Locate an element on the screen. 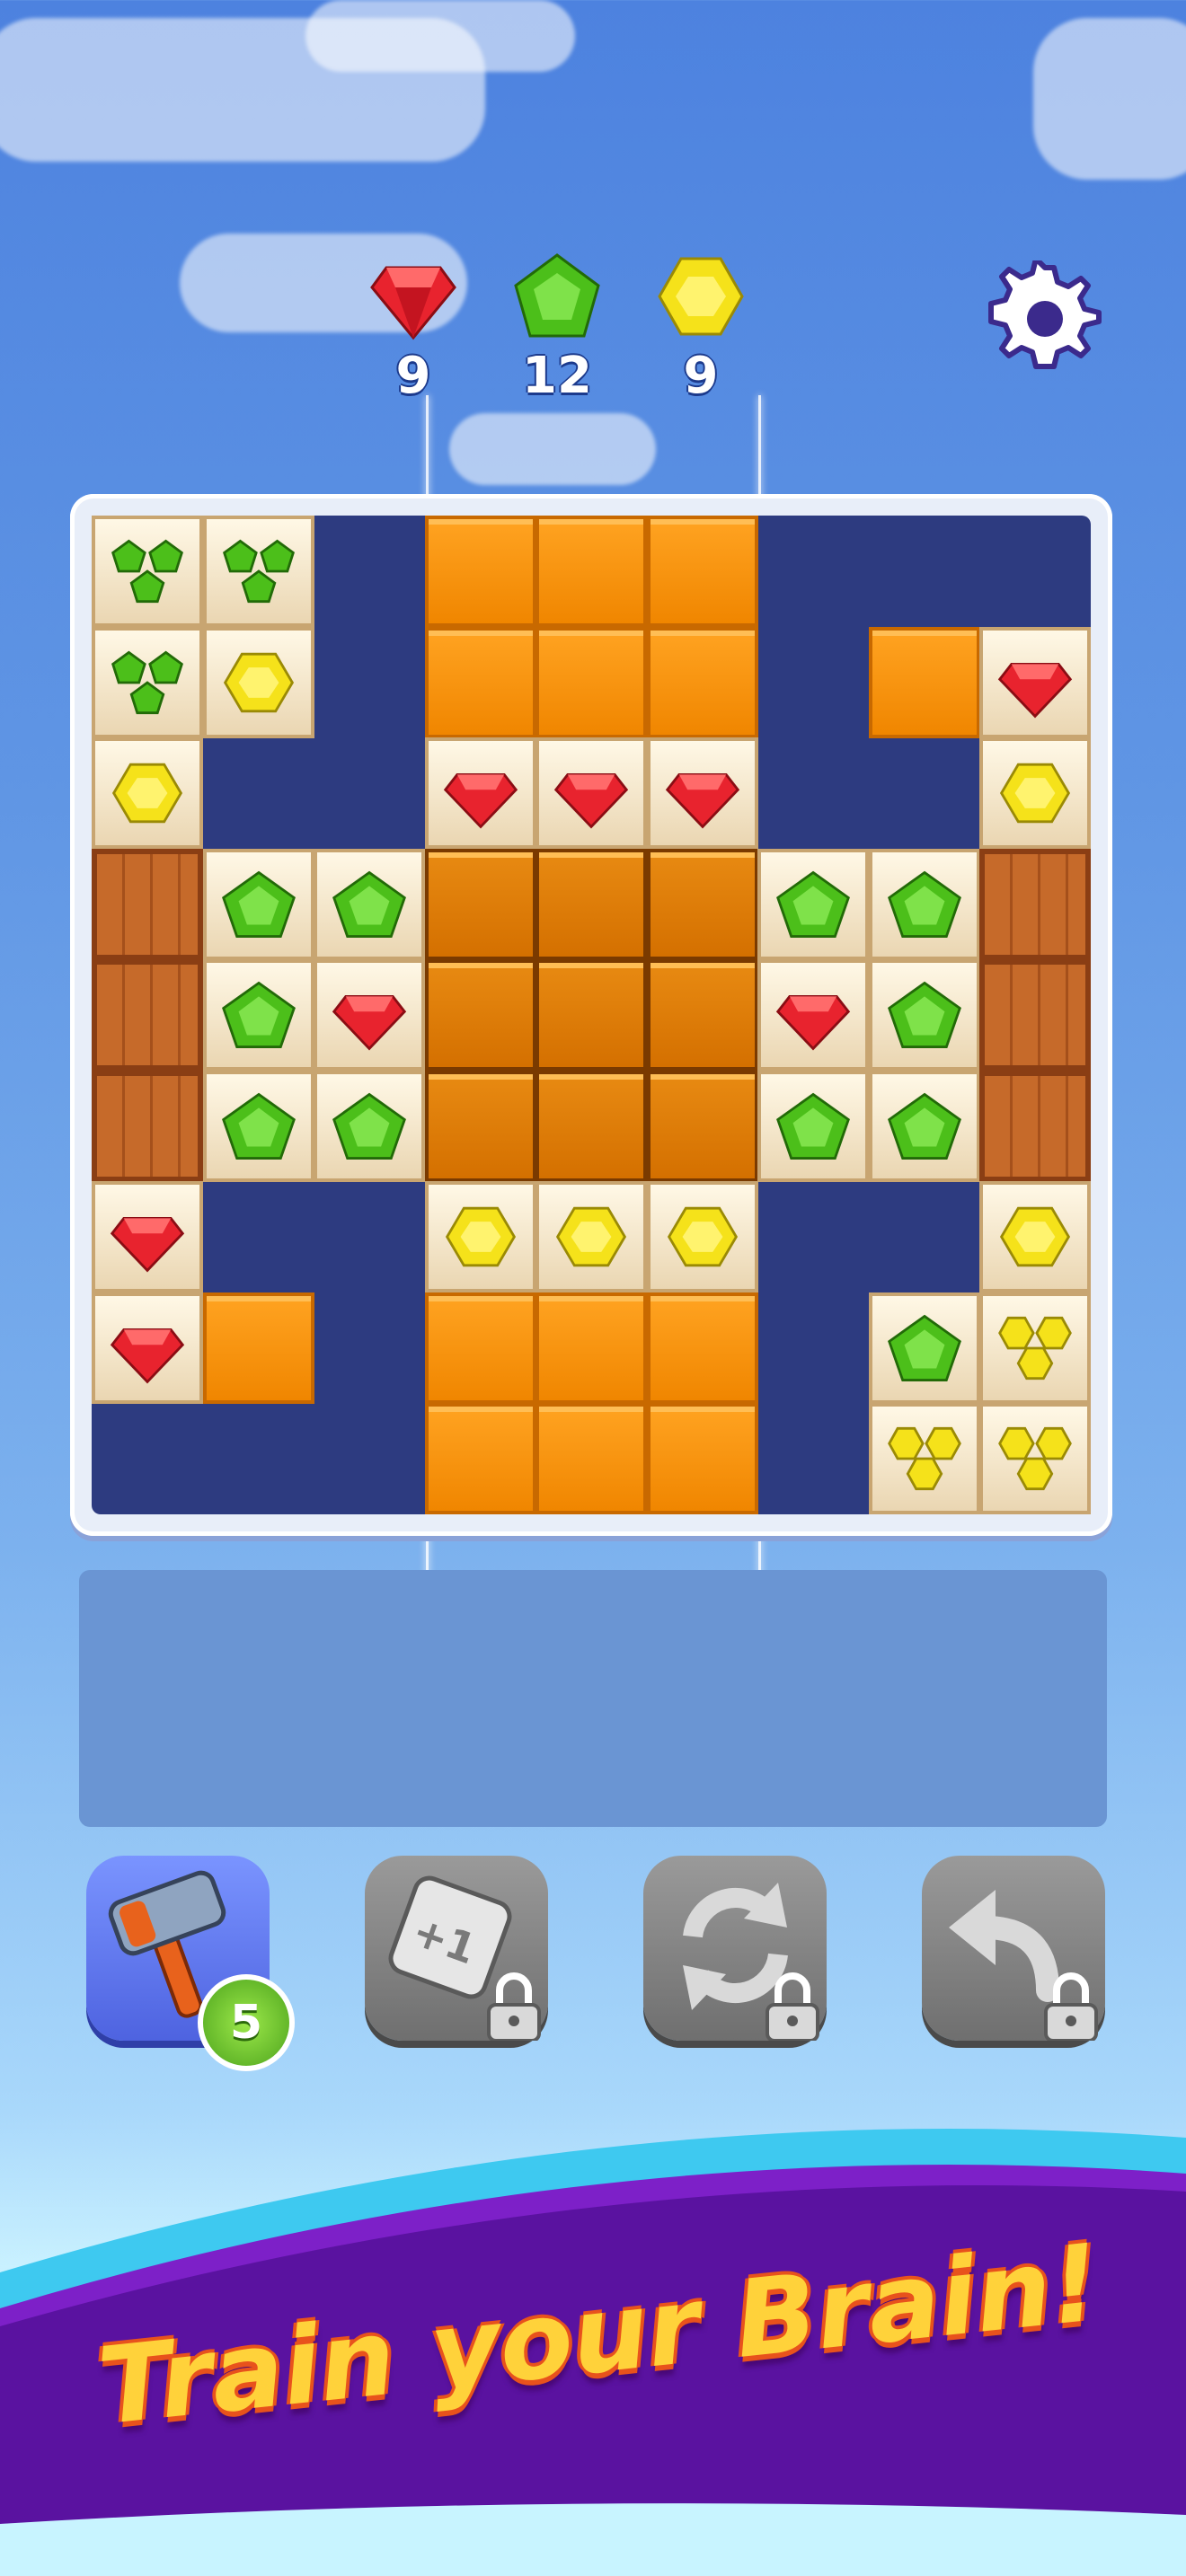 Image resolution: width=1186 pixels, height=2576 pixels. goal-yellow: 9 is located at coordinates (701, 341).